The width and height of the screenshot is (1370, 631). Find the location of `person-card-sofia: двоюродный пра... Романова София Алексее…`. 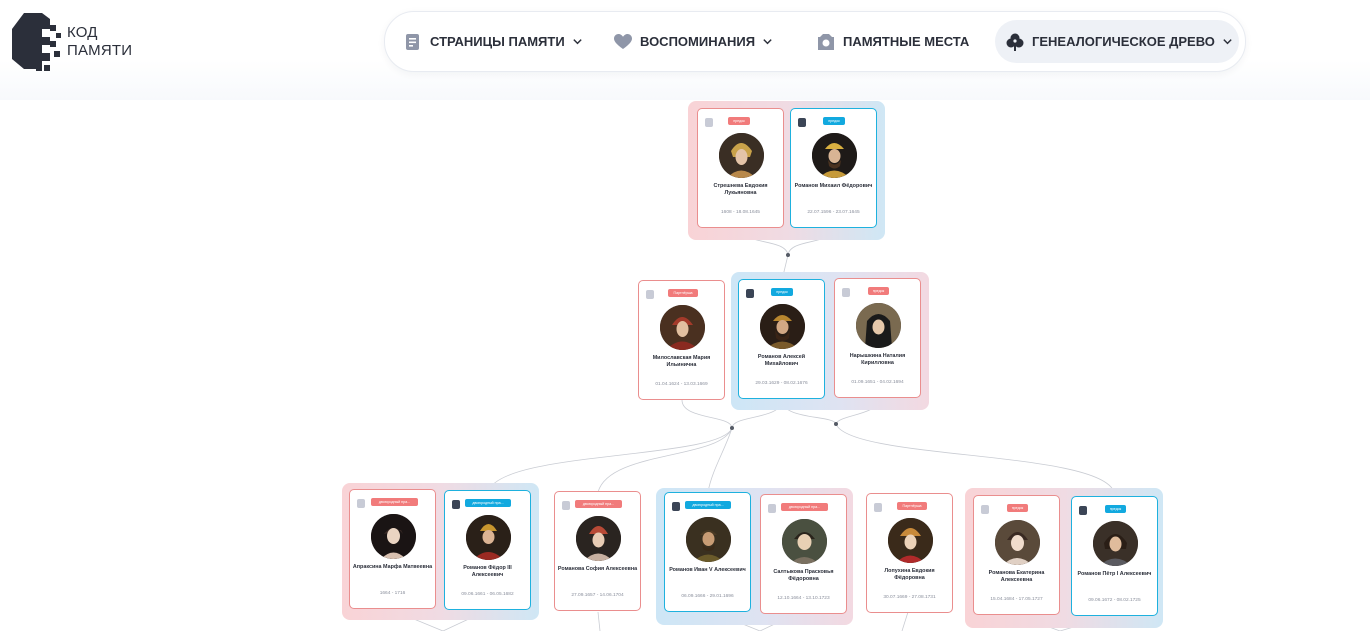

person-card-sofia: двоюродный пра... Романова София Алексее… is located at coordinates (597, 551).